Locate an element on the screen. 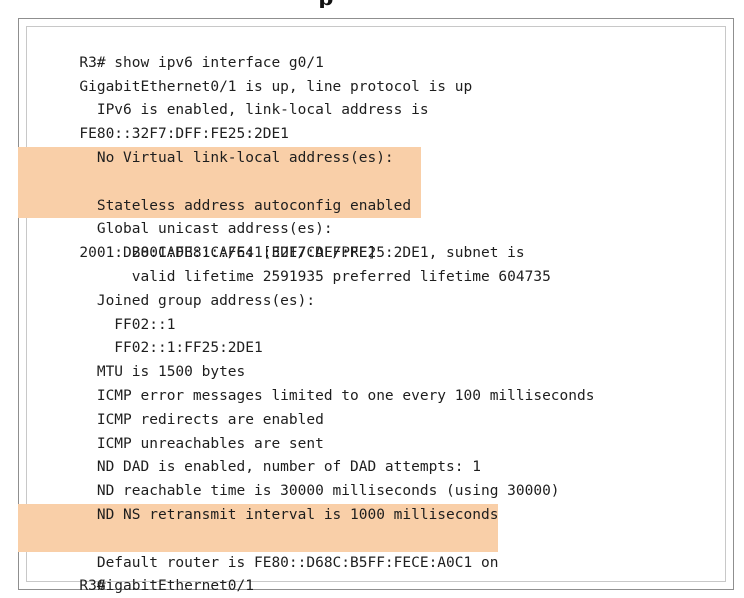 The height and width of the screenshot is (598, 744). terminal-line-text: Global unicast address(es): is located at coordinates (206, 229).